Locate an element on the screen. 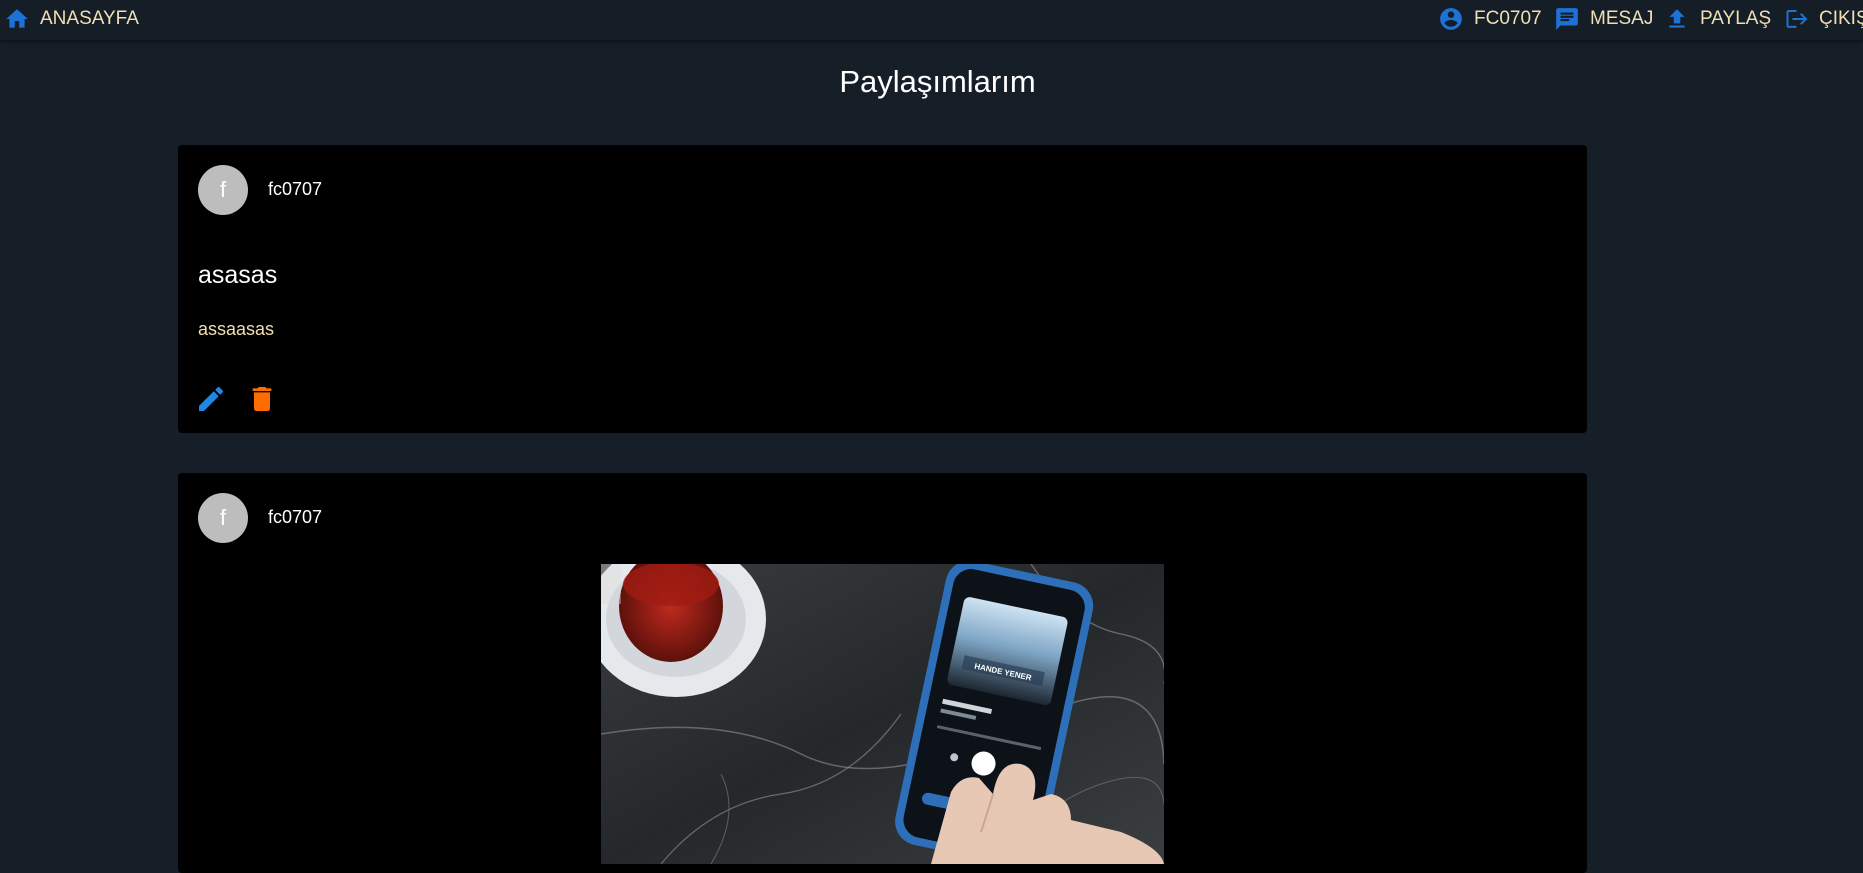 The height and width of the screenshot is (873, 1863). nav-messages-link: MESAJ is located at coordinates (1603, 19).